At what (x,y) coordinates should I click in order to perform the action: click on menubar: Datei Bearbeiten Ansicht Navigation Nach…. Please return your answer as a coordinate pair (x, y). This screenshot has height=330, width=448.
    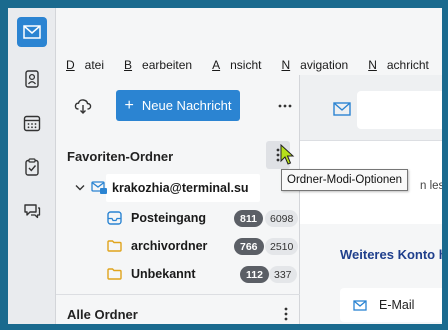
    Looking at the image, I should click on (249, 65).